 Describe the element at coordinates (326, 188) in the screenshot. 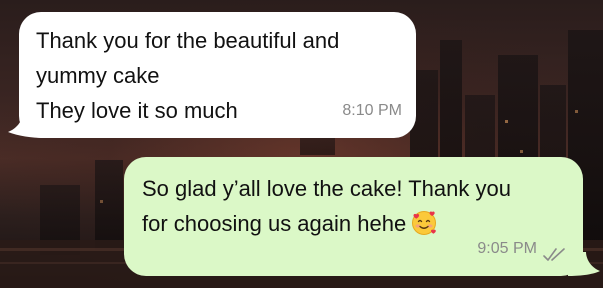

I see `message-text-line: So glad y’all love the cake! Thank you` at that location.